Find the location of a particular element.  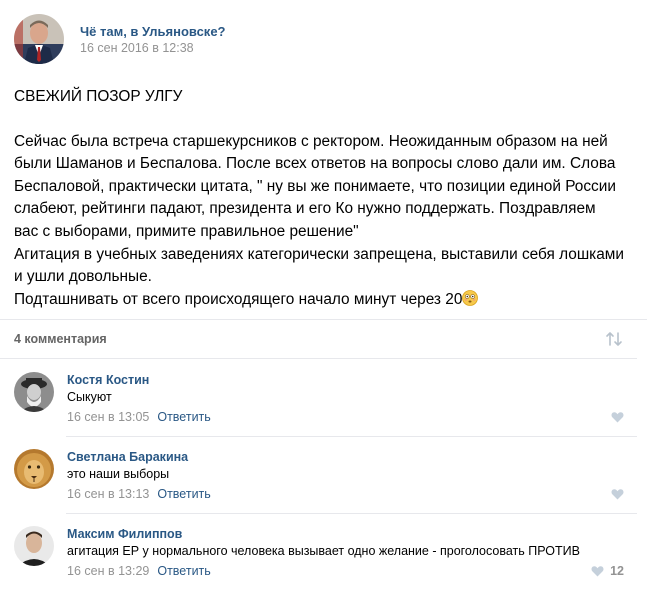

sort-arrows-icon is located at coordinates (614, 339).